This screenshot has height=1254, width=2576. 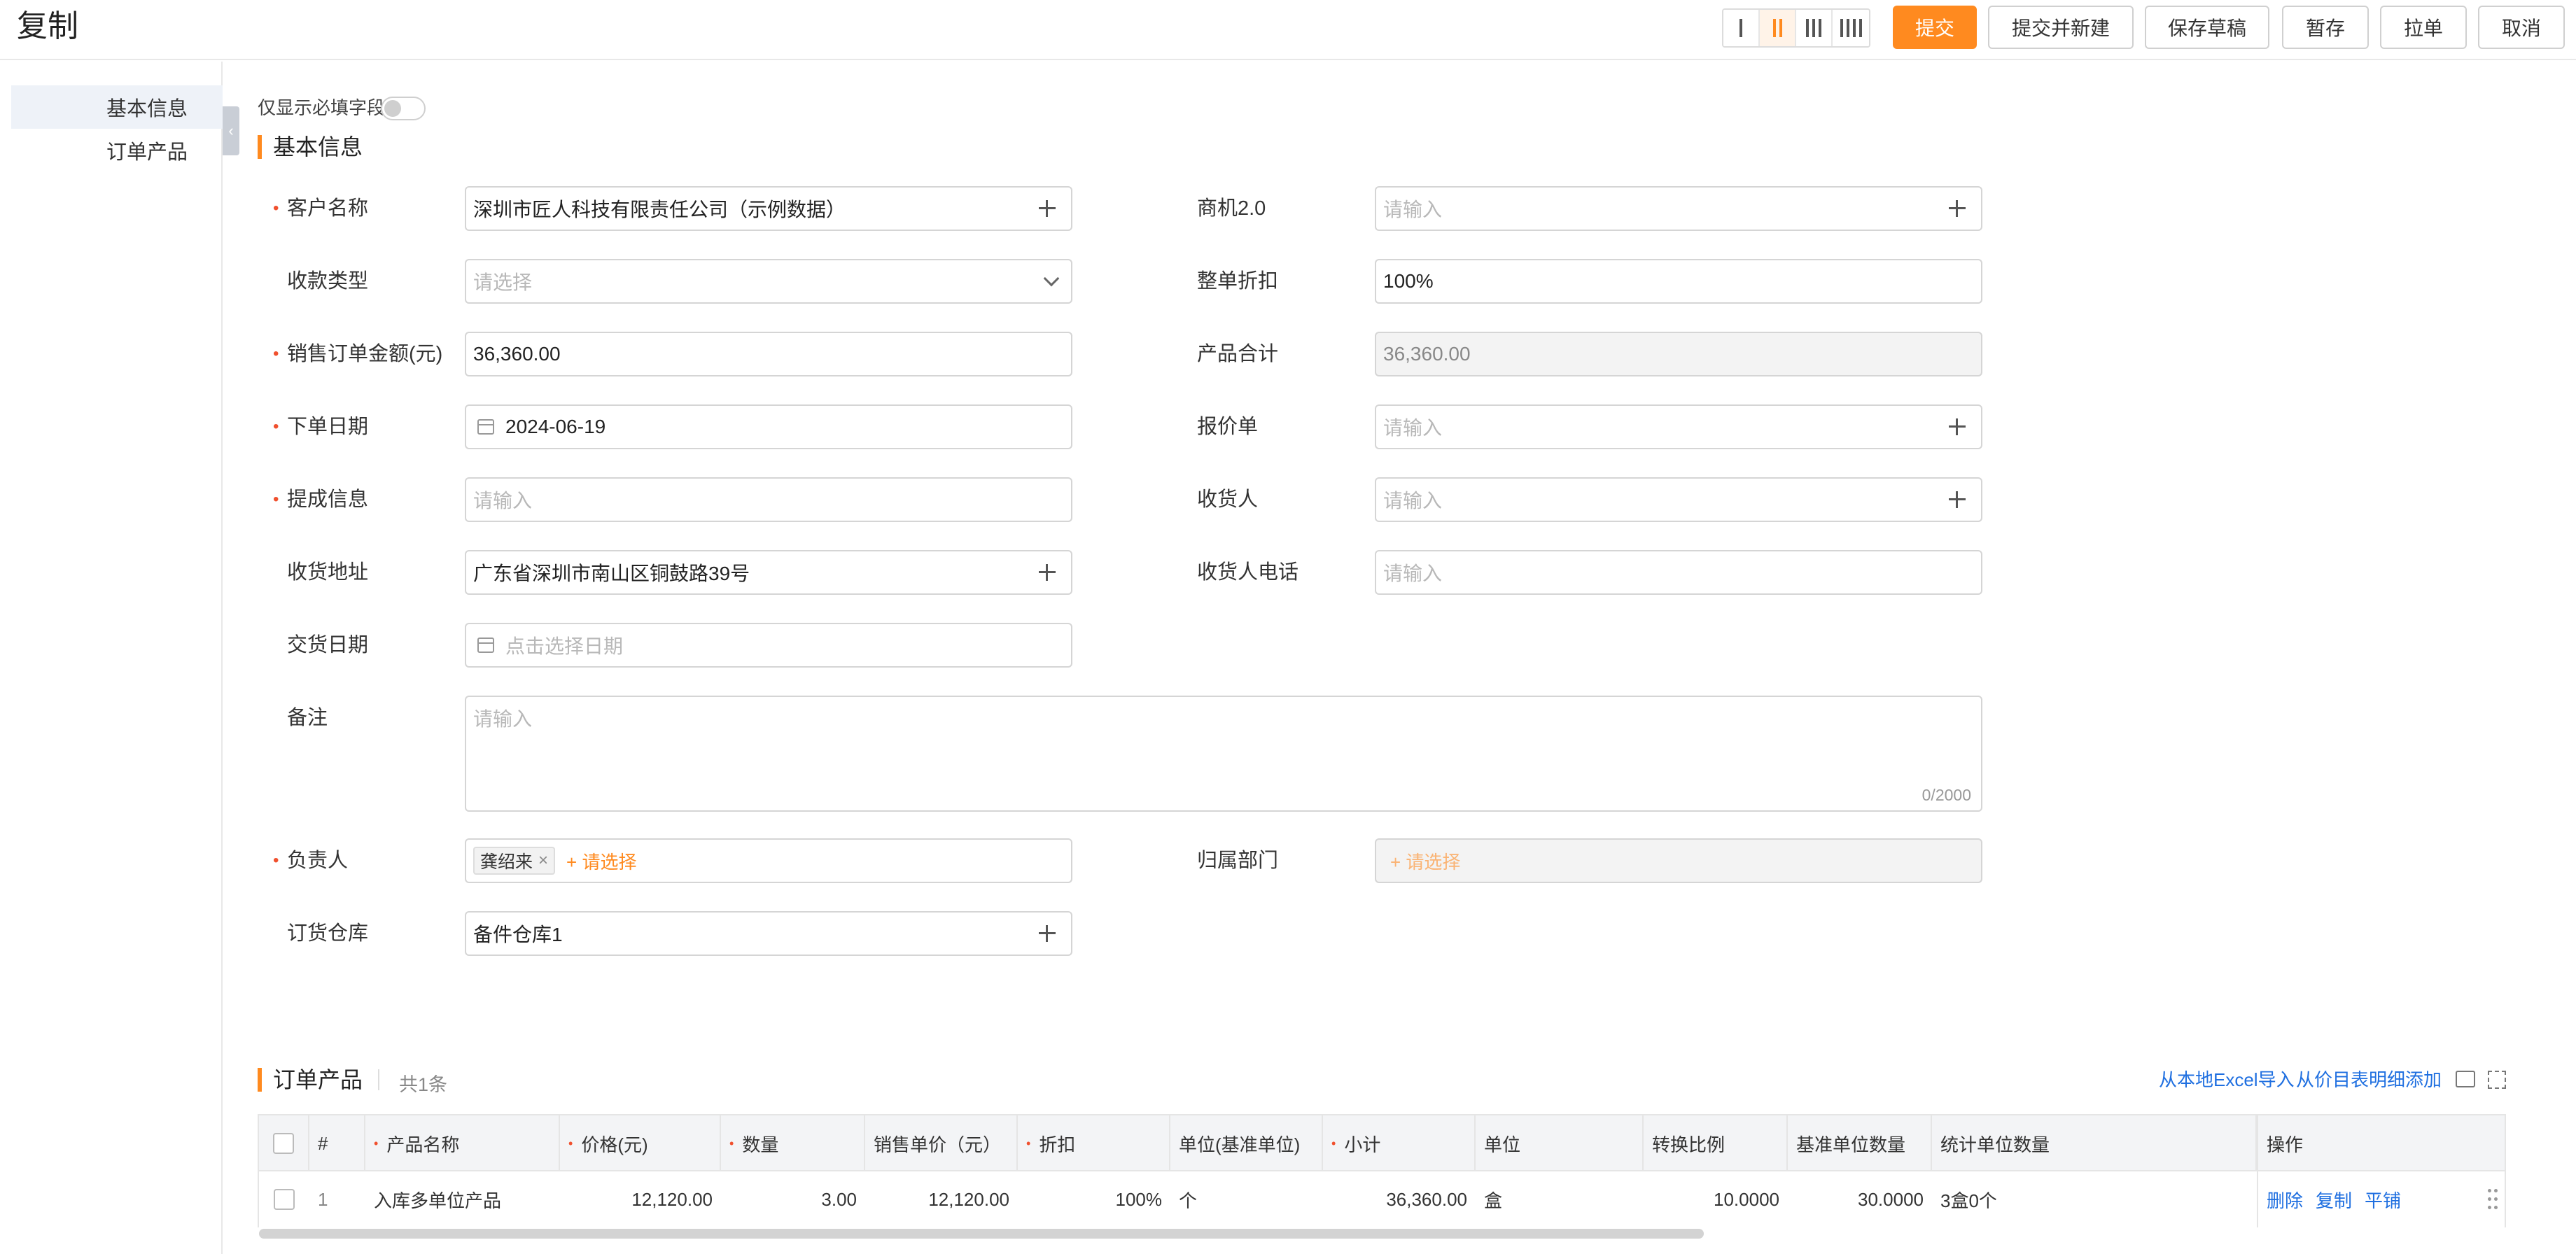 I want to click on products-count: 共1条, so click(x=423, y=1084).